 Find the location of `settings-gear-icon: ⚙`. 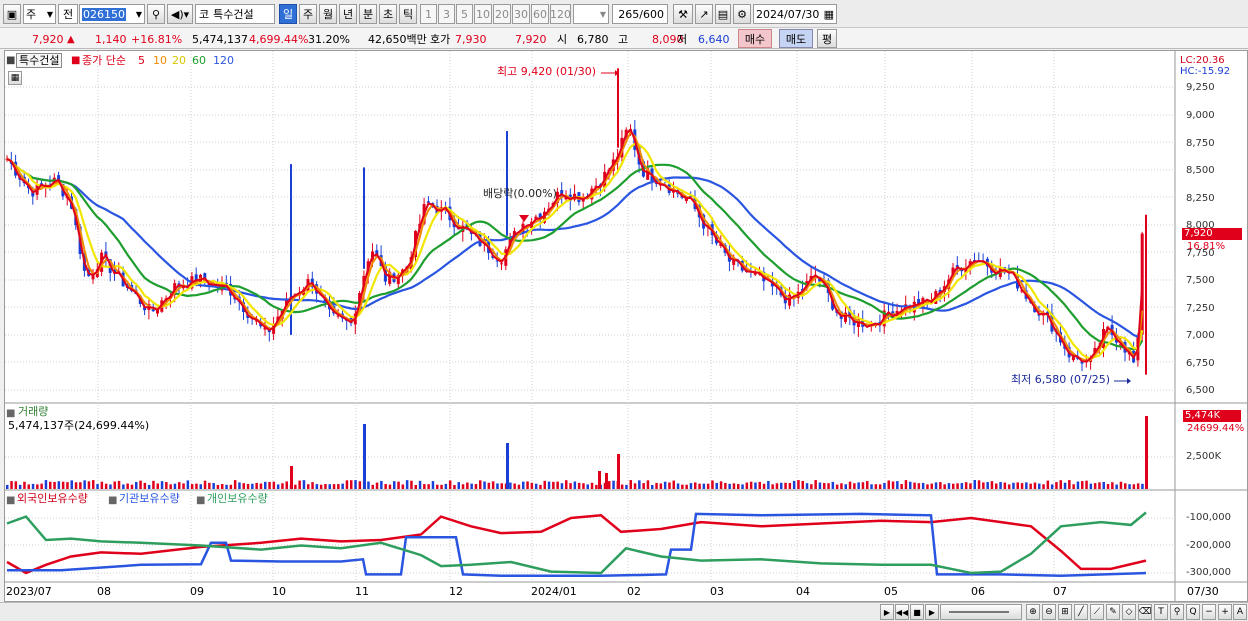

settings-gear-icon: ⚙ is located at coordinates (742, 14).